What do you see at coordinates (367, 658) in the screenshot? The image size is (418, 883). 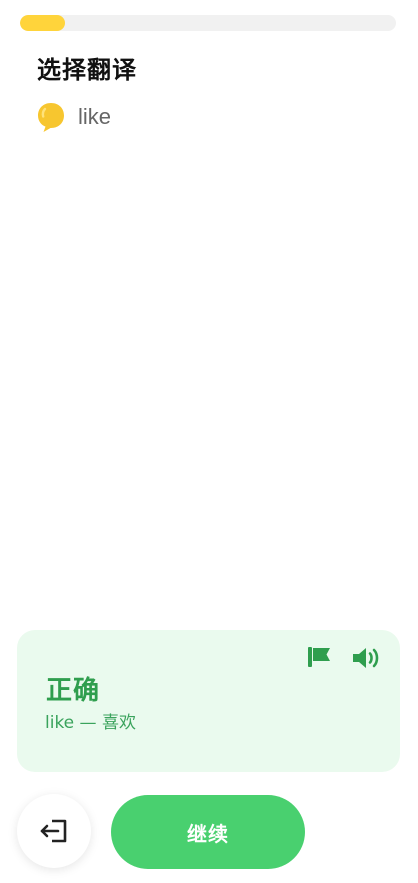 I see `speaker-icon` at bounding box center [367, 658].